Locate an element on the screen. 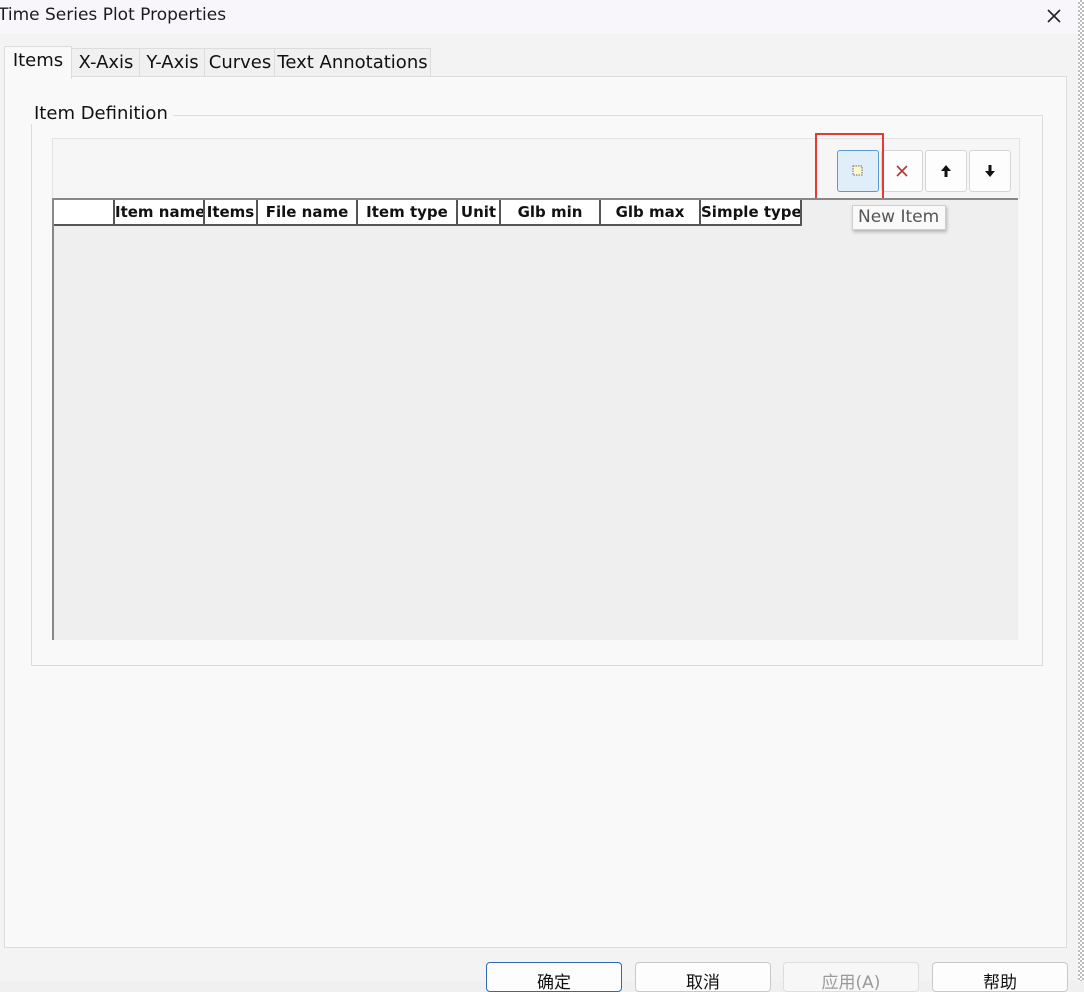  column-header-item-type: Item type is located at coordinates (408, 213).